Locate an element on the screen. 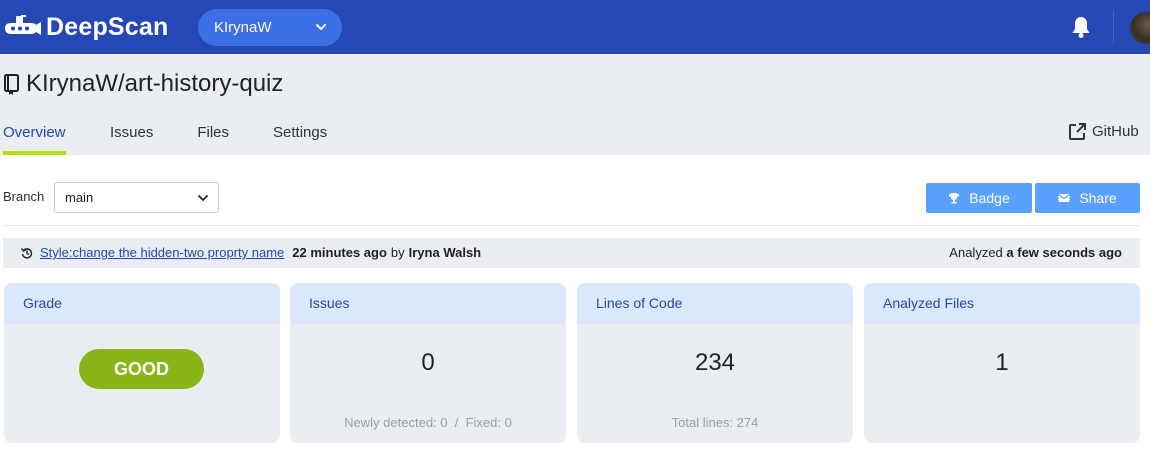 This screenshot has height=463, width=1150. bell-icon is located at coordinates (1081, 27).